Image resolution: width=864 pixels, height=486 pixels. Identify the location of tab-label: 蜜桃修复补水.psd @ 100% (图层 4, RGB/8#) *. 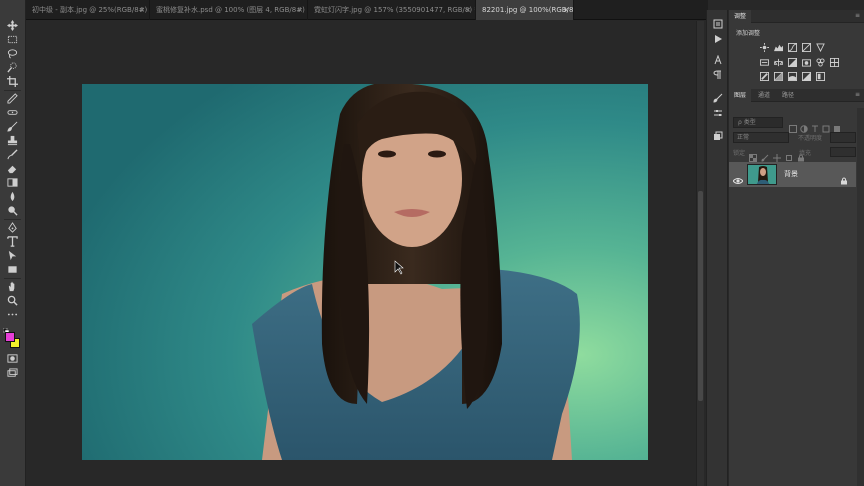
(232, 10).